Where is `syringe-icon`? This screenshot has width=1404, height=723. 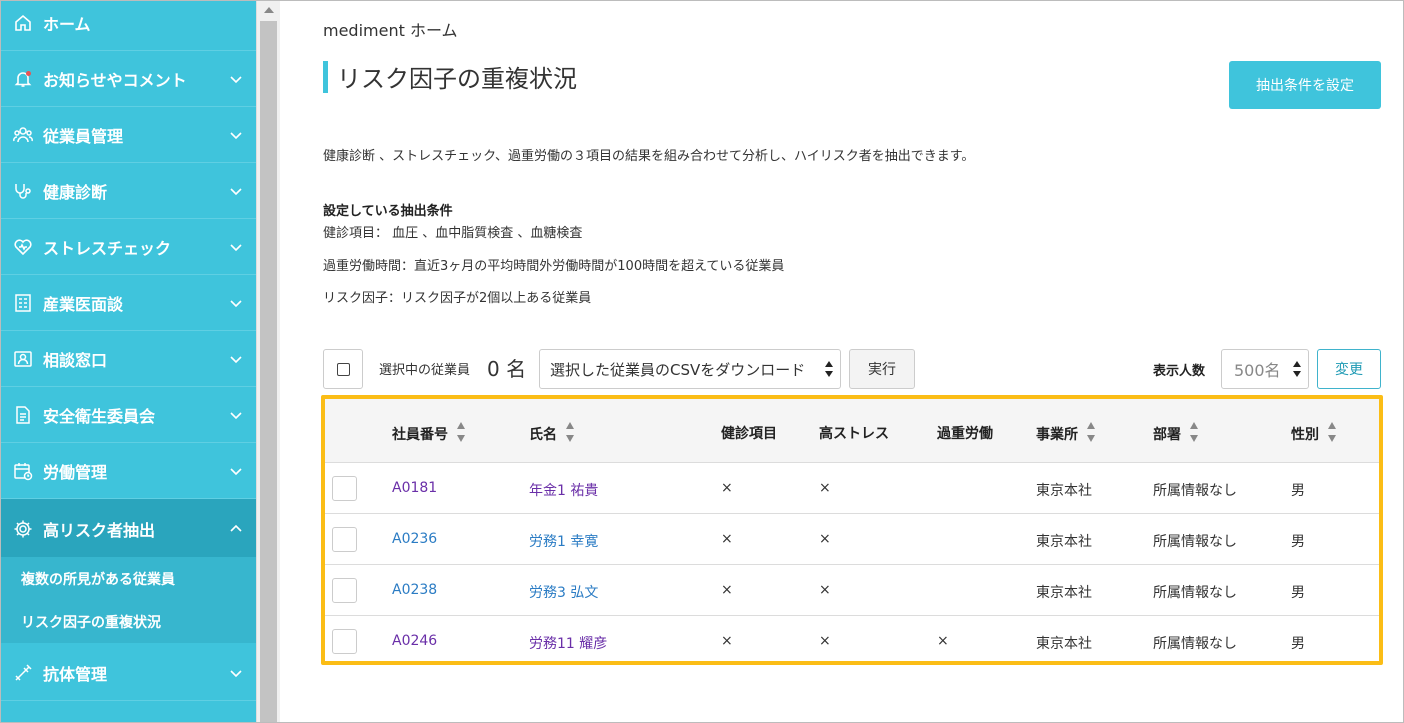
syringe-icon is located at coordinates (23, 673).